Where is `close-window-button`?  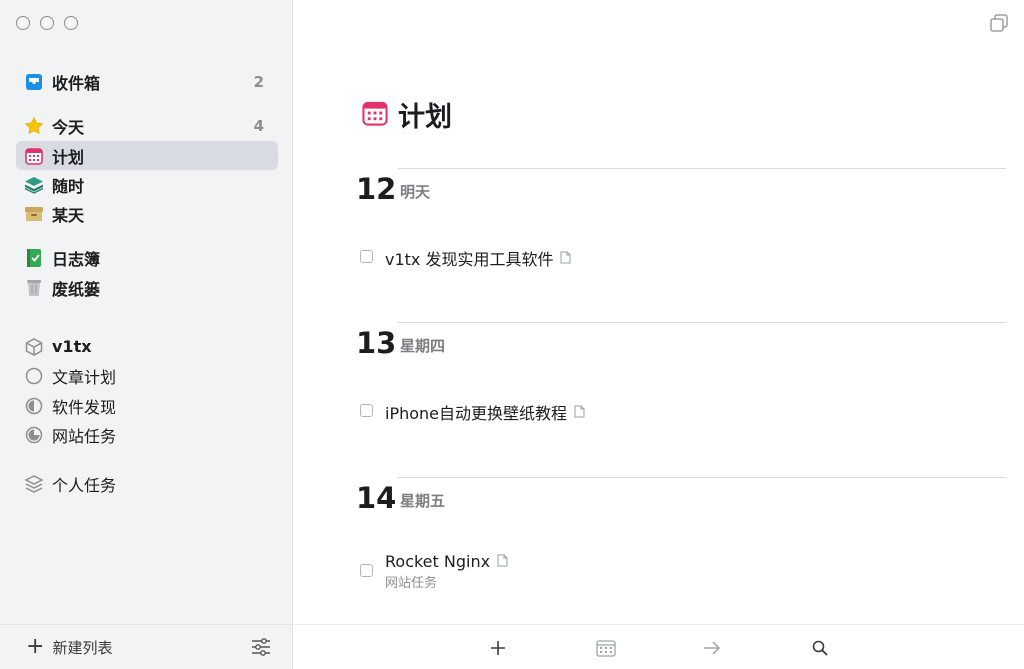
close-window-button is located at coordinates (23, 23).